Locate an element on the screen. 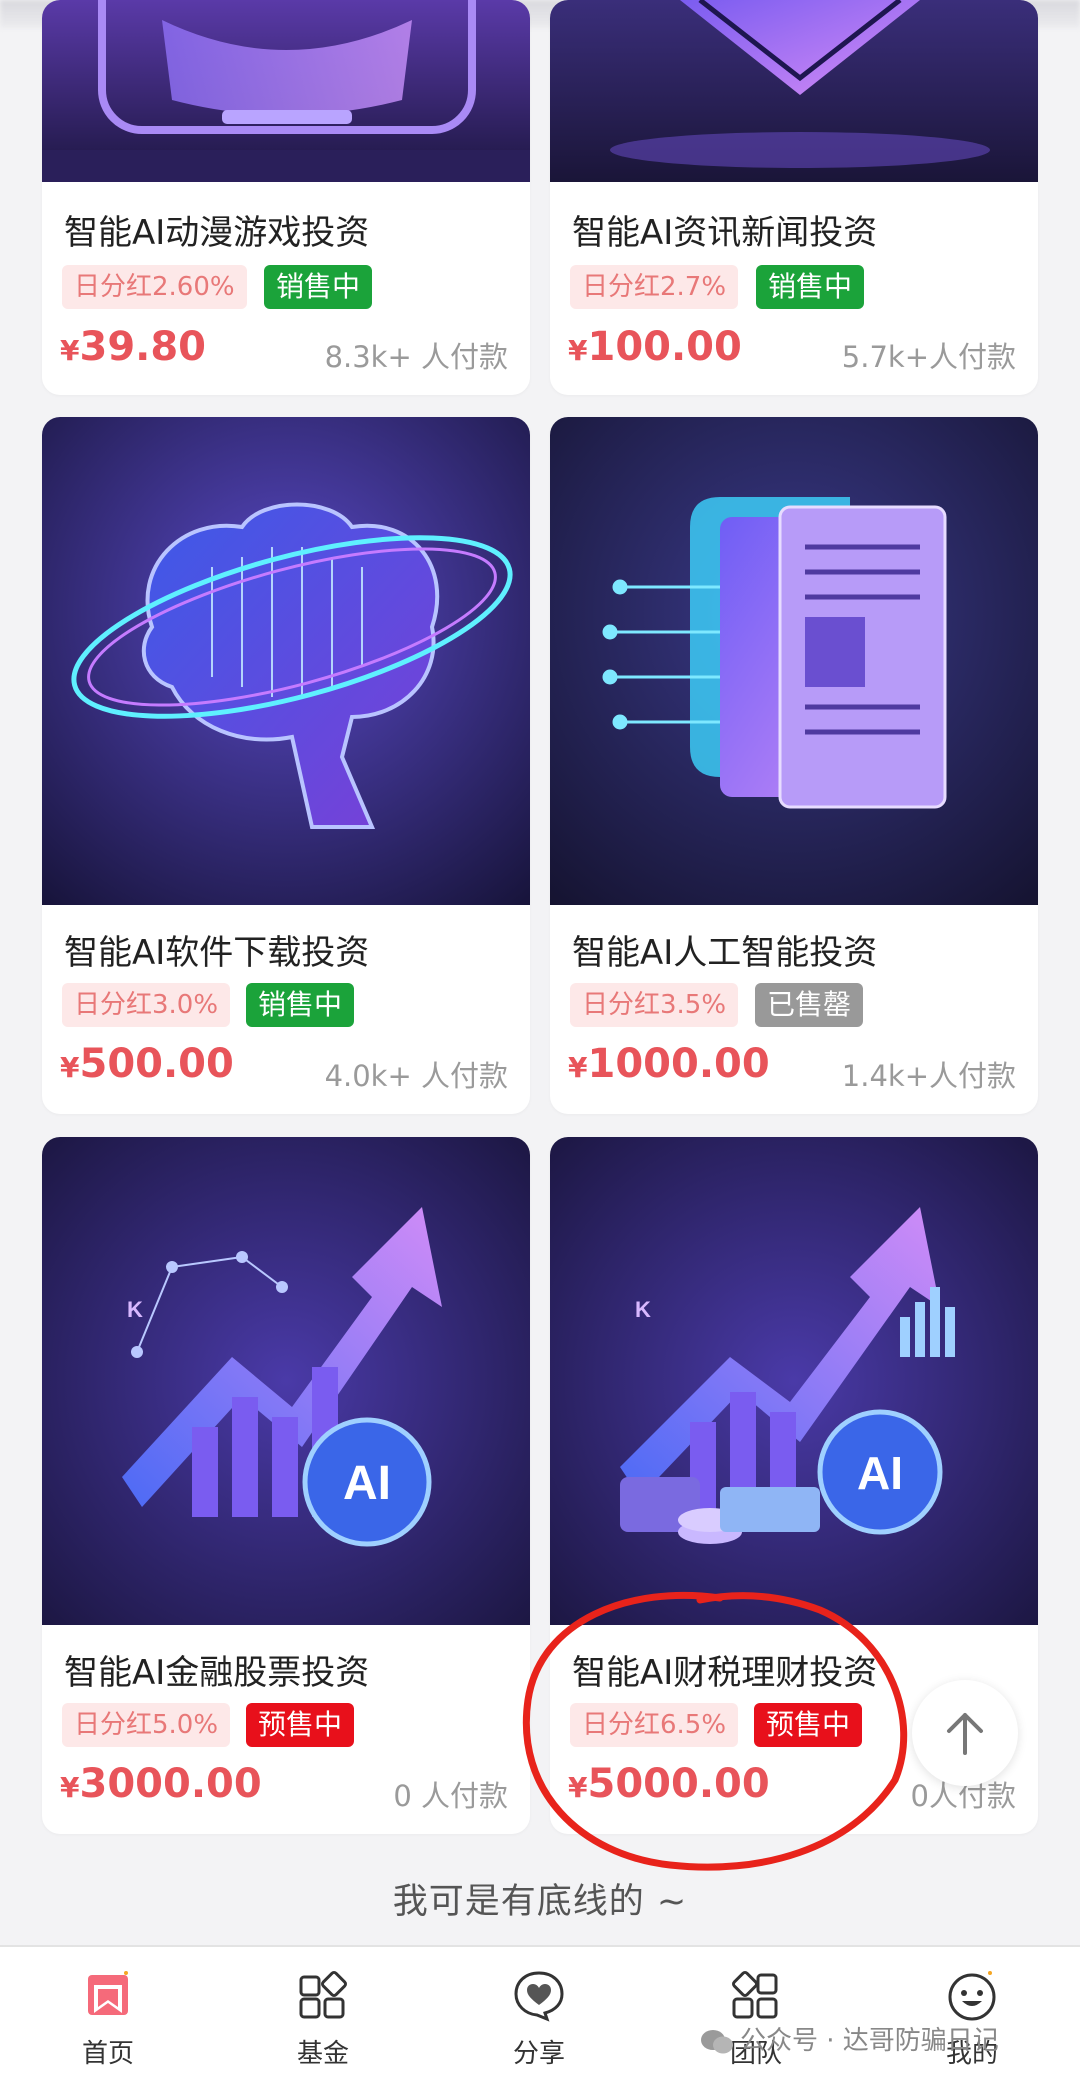  price-value: 500.00 is located at coordinates (156, 1064).